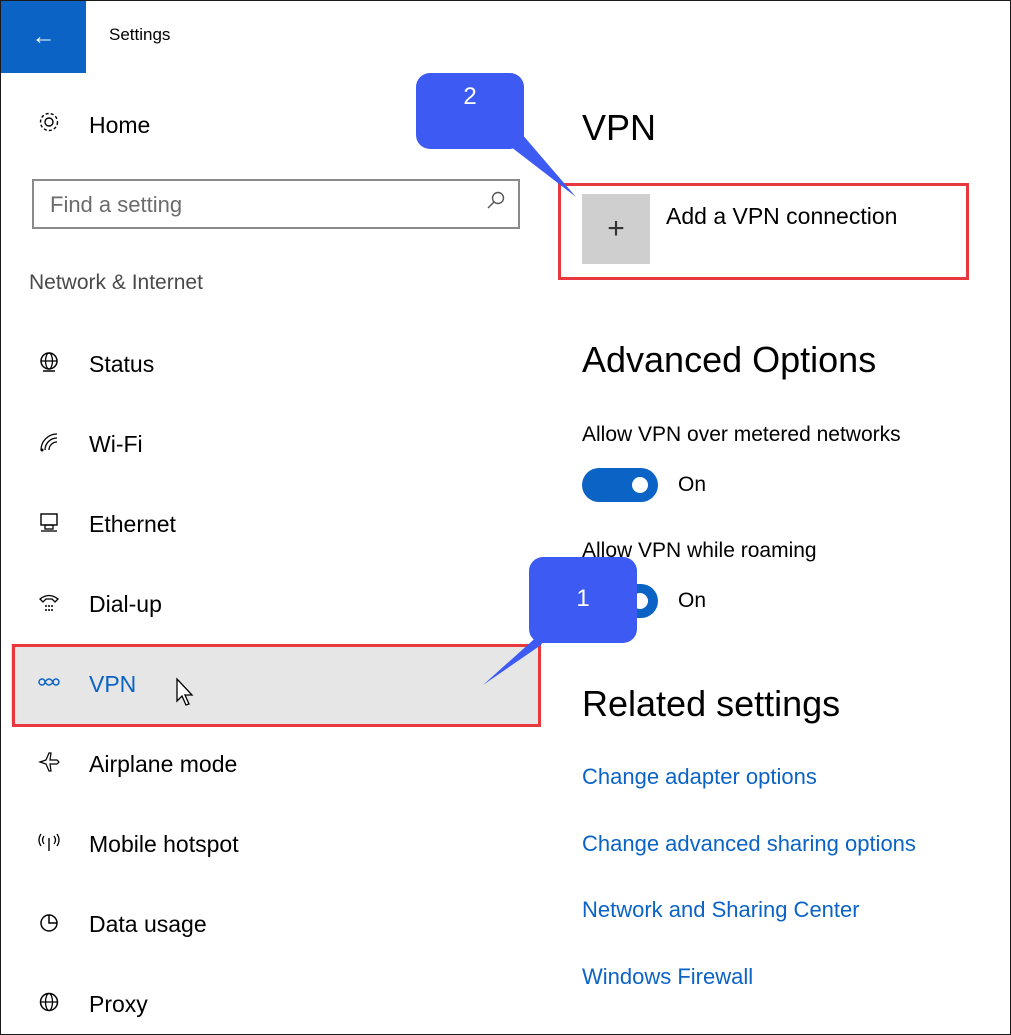  What do you see at coordinates (470, 96) in the screenshot?
I see `callout-2-number: 2` at bounding box center [470, 96].